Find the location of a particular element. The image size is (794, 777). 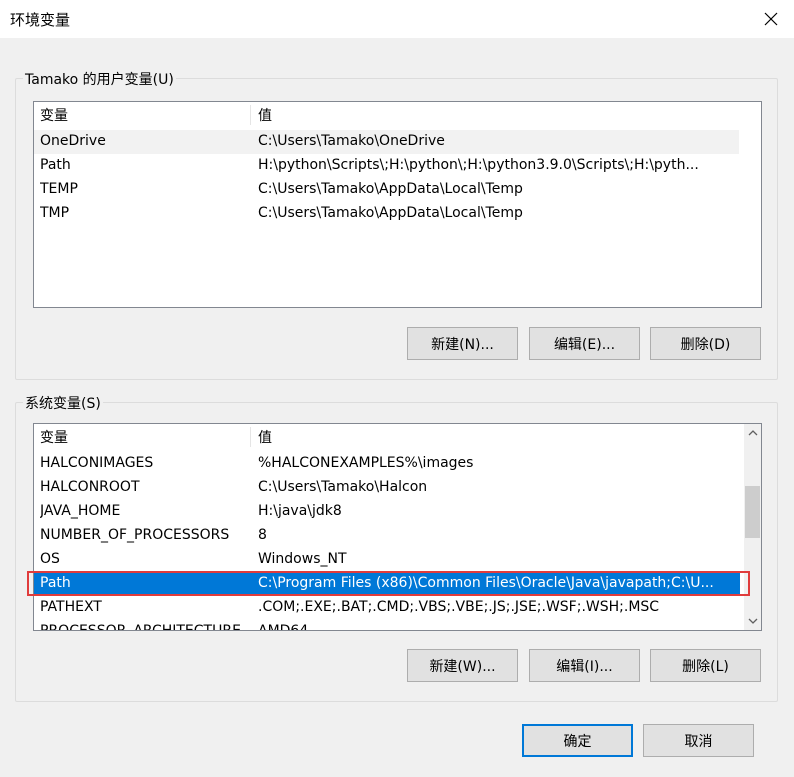

highlight-box is located at coordinates (388, 583).